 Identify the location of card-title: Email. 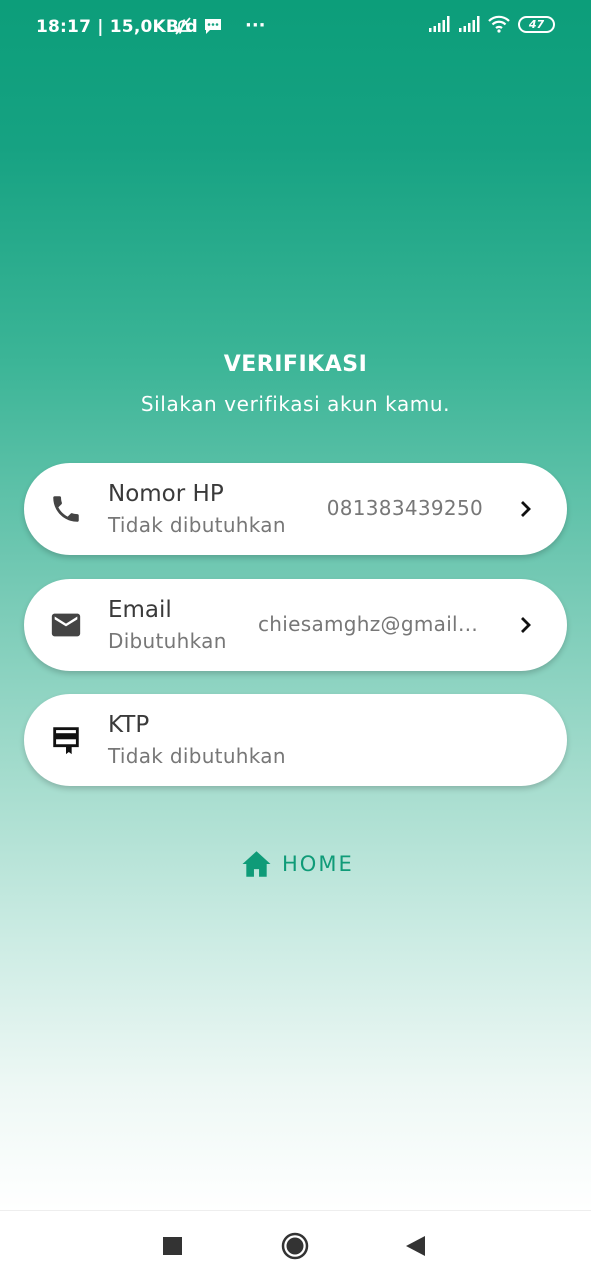
(140, 610).